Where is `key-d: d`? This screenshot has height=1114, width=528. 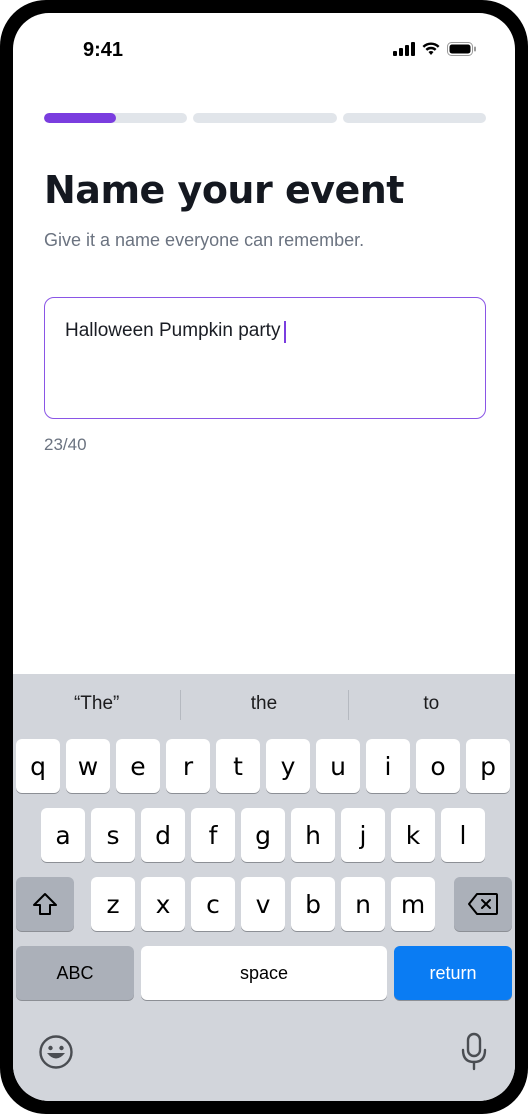 key-d: d is located at coordinates (163, 835).